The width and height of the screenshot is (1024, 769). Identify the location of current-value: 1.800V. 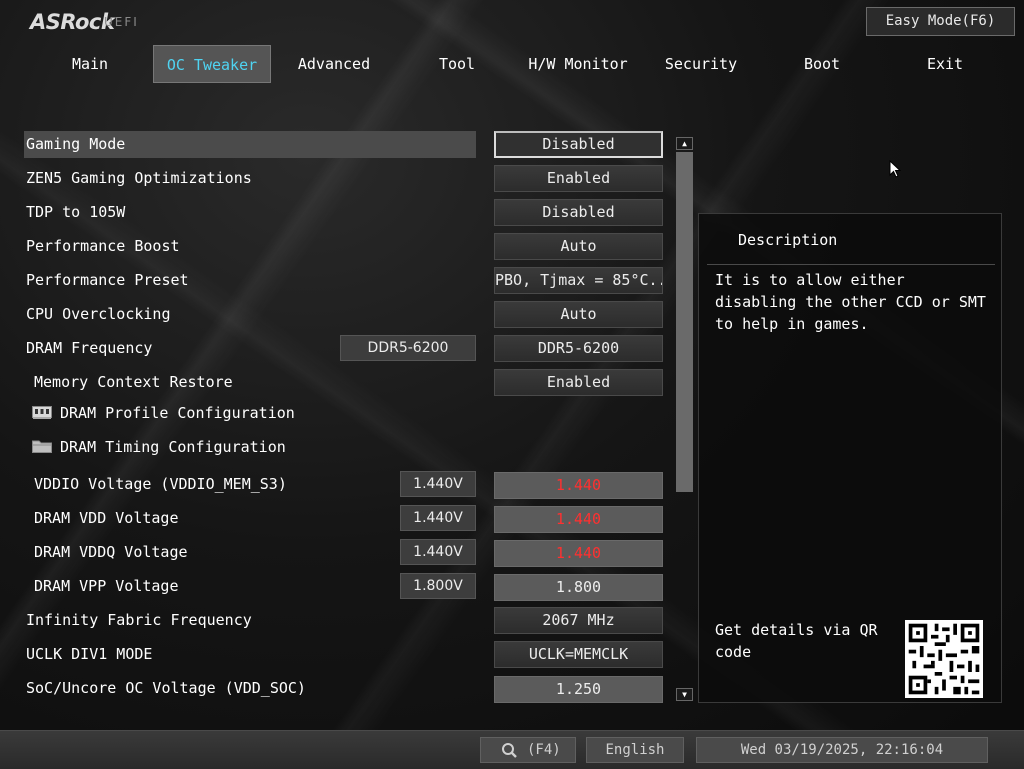
(438, 586).